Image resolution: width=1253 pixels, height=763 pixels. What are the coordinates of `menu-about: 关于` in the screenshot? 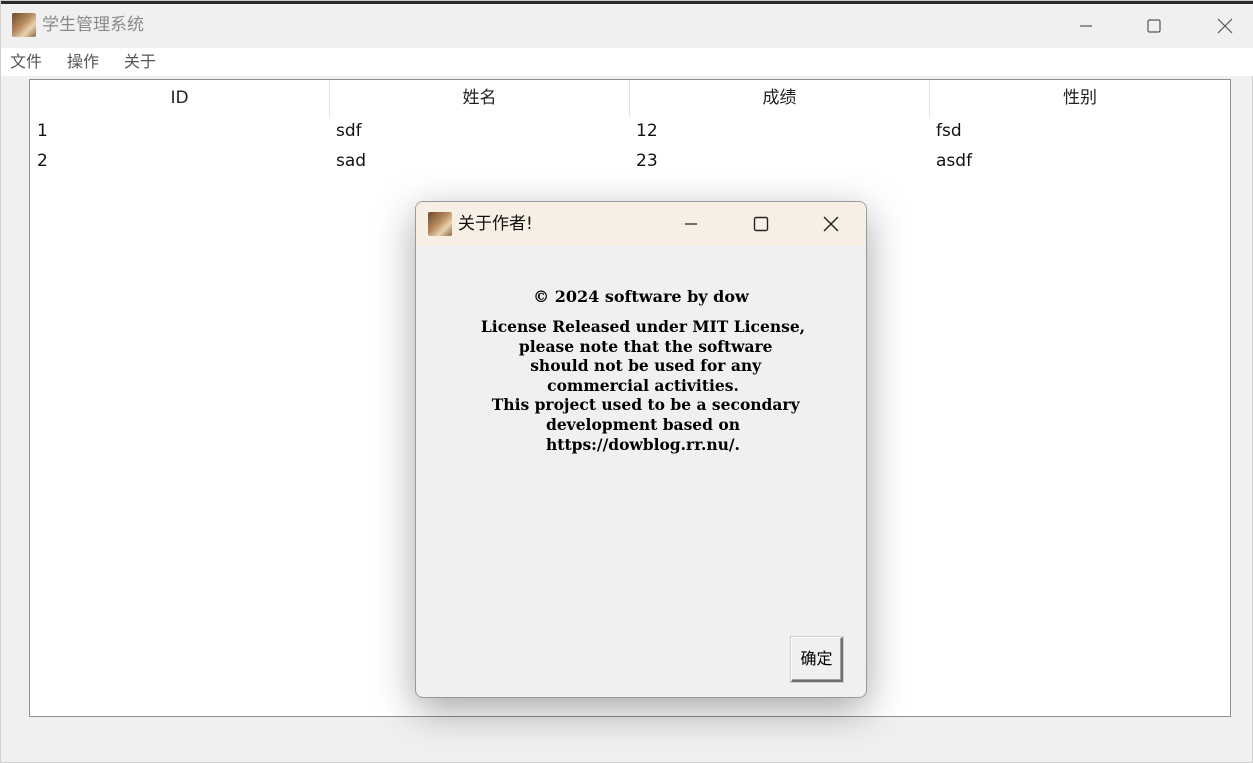 It's located at (140, 62).